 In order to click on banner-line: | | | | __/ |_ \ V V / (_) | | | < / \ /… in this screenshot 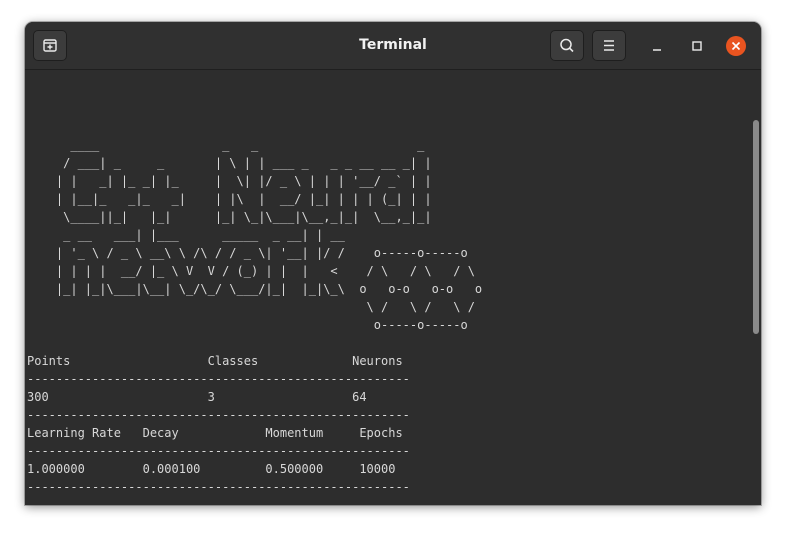, I will do `click(251, 271)`.